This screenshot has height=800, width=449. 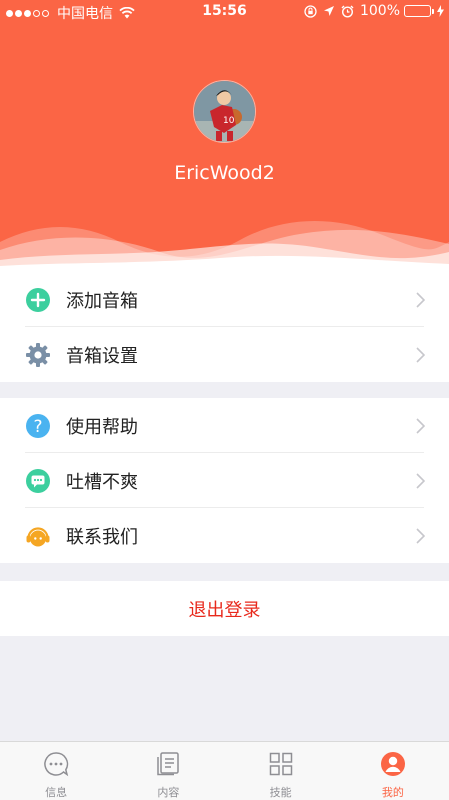 What do you see at coordinates (224, 354) in the screenshot?
I see `menu-item-speaker-settings: 音箱设置` at bounding box center [224, 354].